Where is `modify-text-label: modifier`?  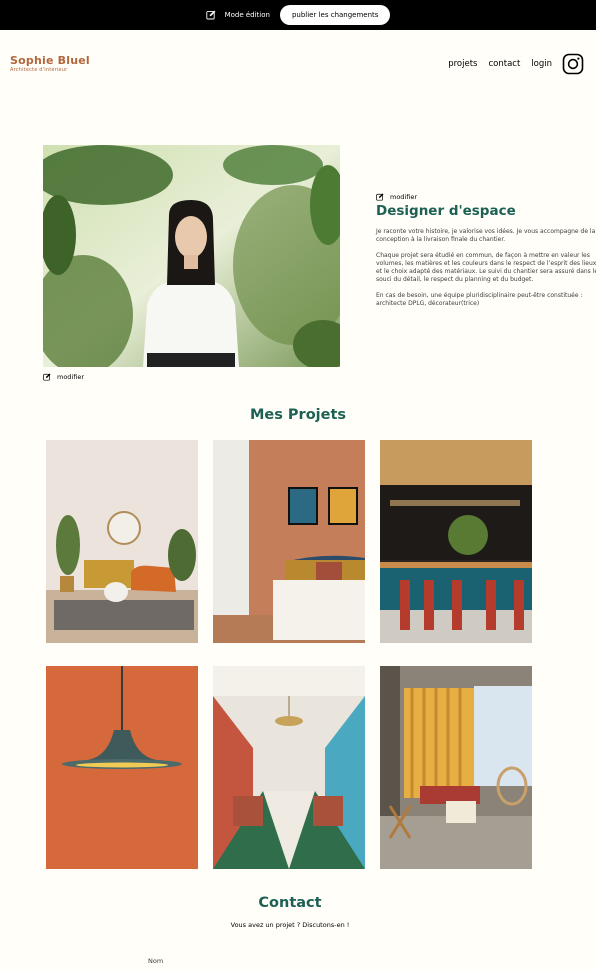
modify-text-label: modifier is located at coordinates (404, 197).